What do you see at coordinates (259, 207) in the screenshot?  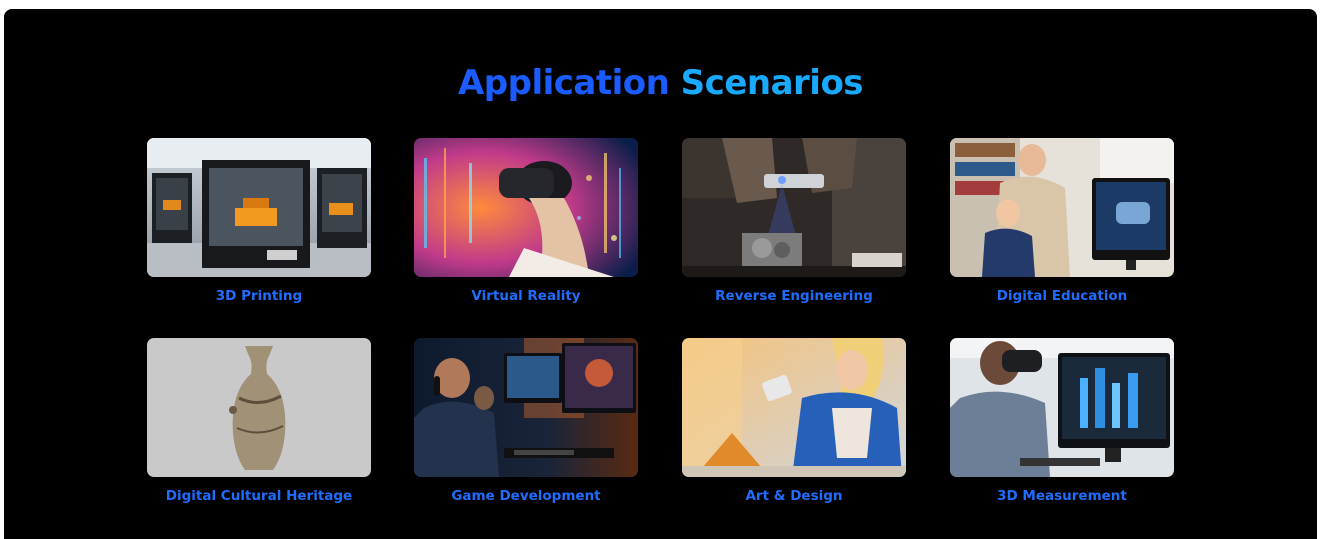 I see `3d-printers-image` at bounding box center [259, 207].